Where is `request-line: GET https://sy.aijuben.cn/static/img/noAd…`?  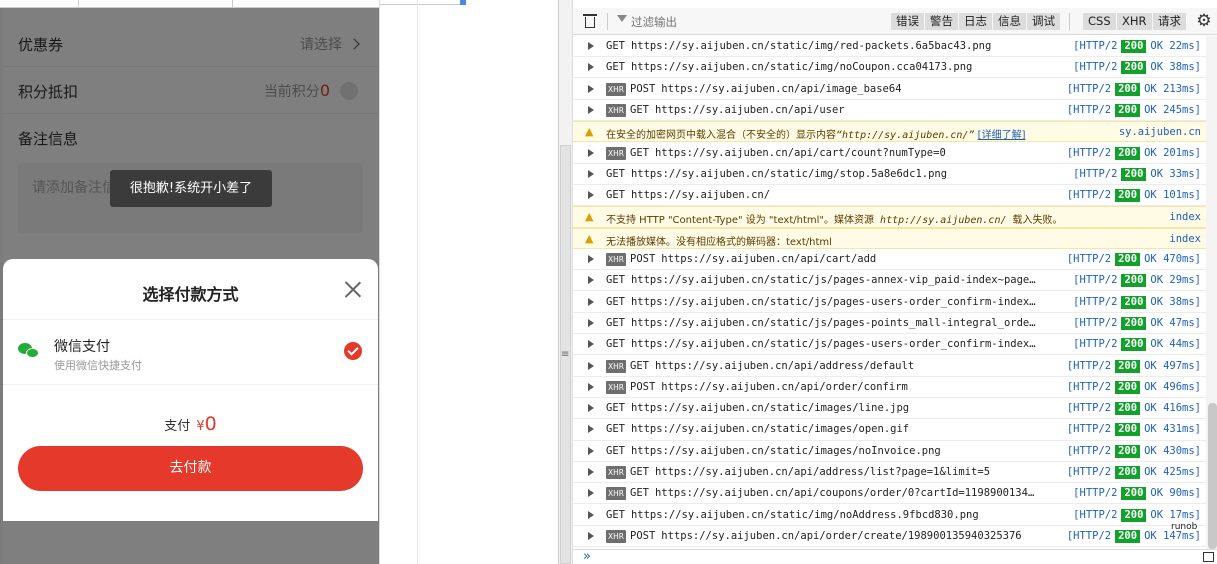
request-line: GET https://sy.aijuben.cn/static/img/noAd… is located at coordinates (822, 515).